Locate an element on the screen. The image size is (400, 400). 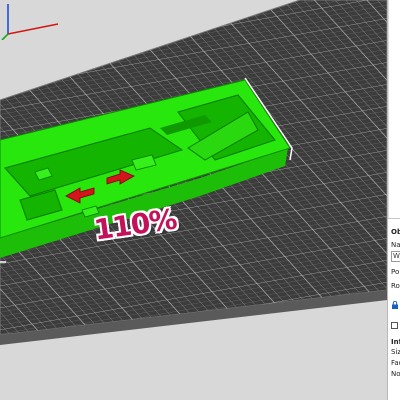
right-sidebar: Ob Na W Po Ro Inf Size Face No is located at coordinates (393, 200).